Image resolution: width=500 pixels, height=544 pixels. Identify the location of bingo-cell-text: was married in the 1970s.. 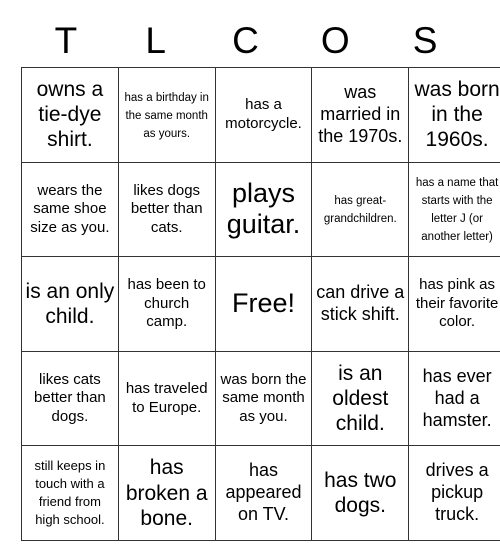
(360, 113).